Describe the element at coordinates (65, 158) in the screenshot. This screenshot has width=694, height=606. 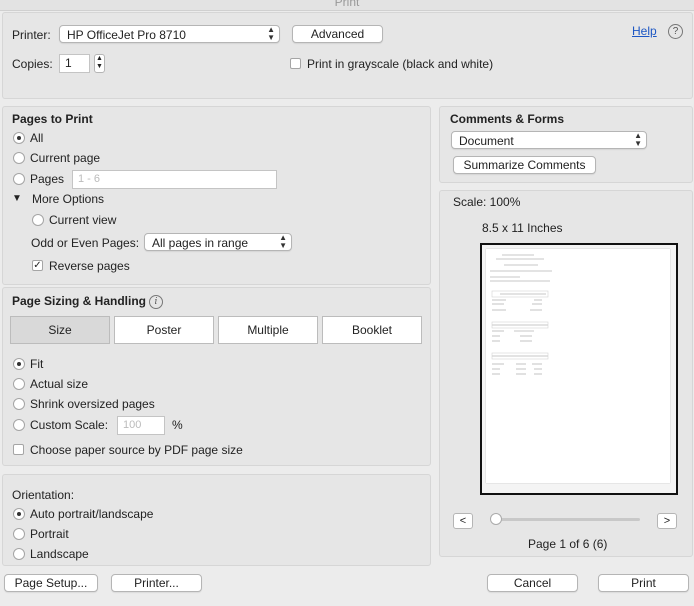
I see `current-page-label: Current page` at that location.